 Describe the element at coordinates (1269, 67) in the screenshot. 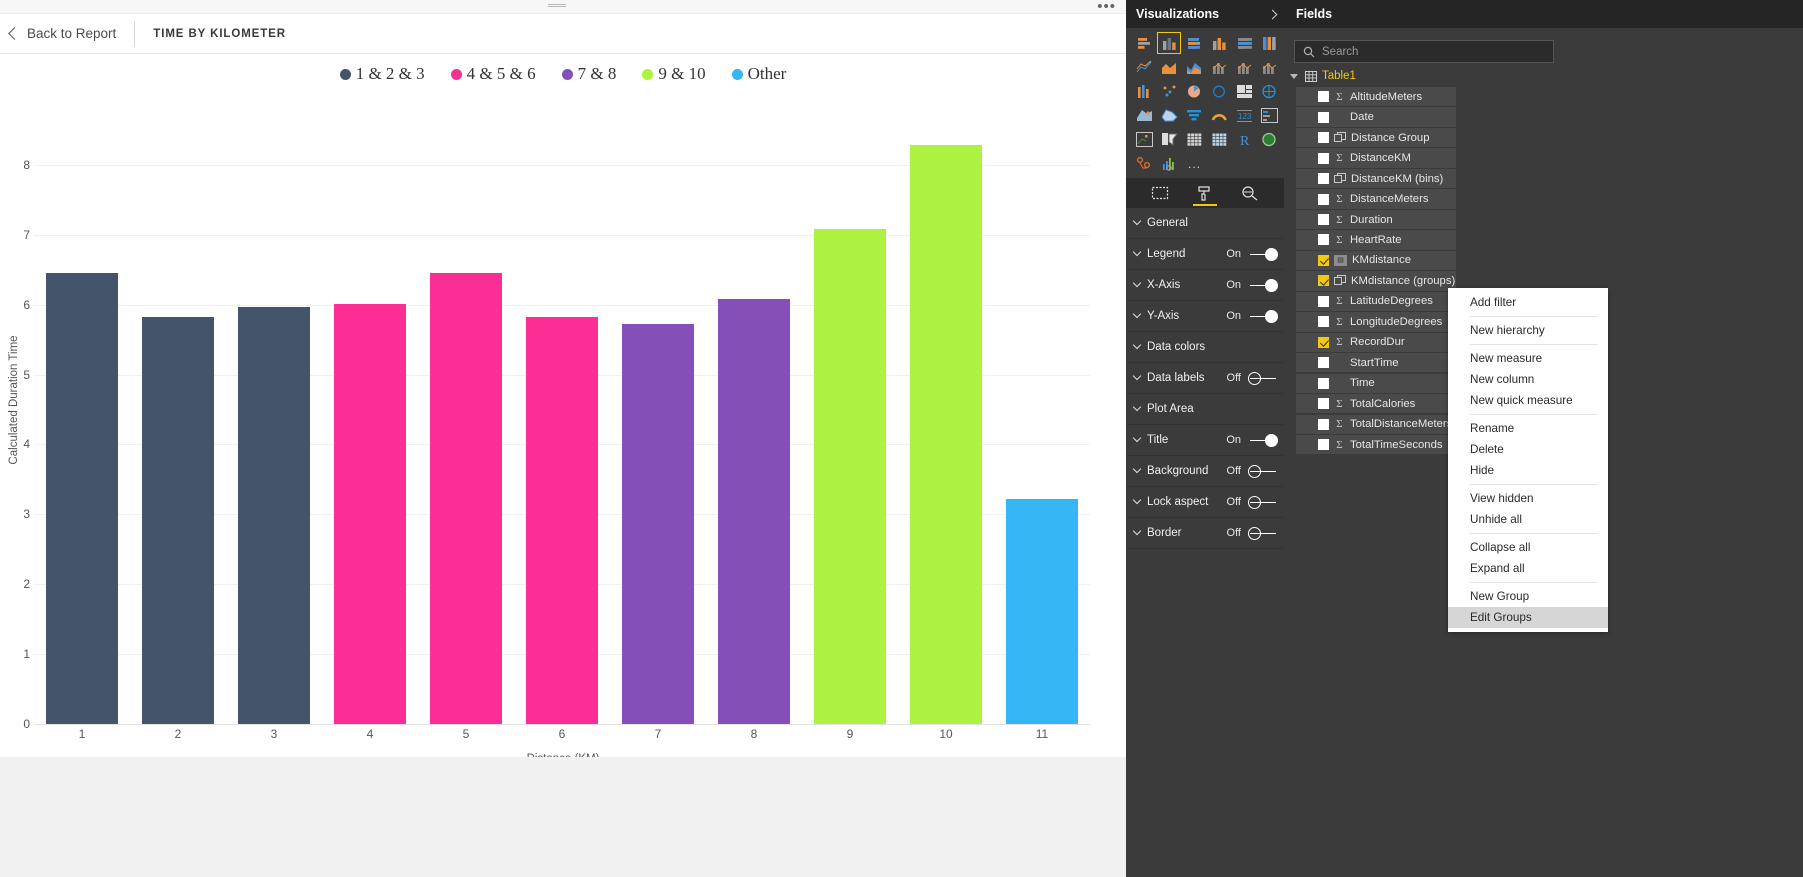

I see `ribbon-chart-icon` at that location.